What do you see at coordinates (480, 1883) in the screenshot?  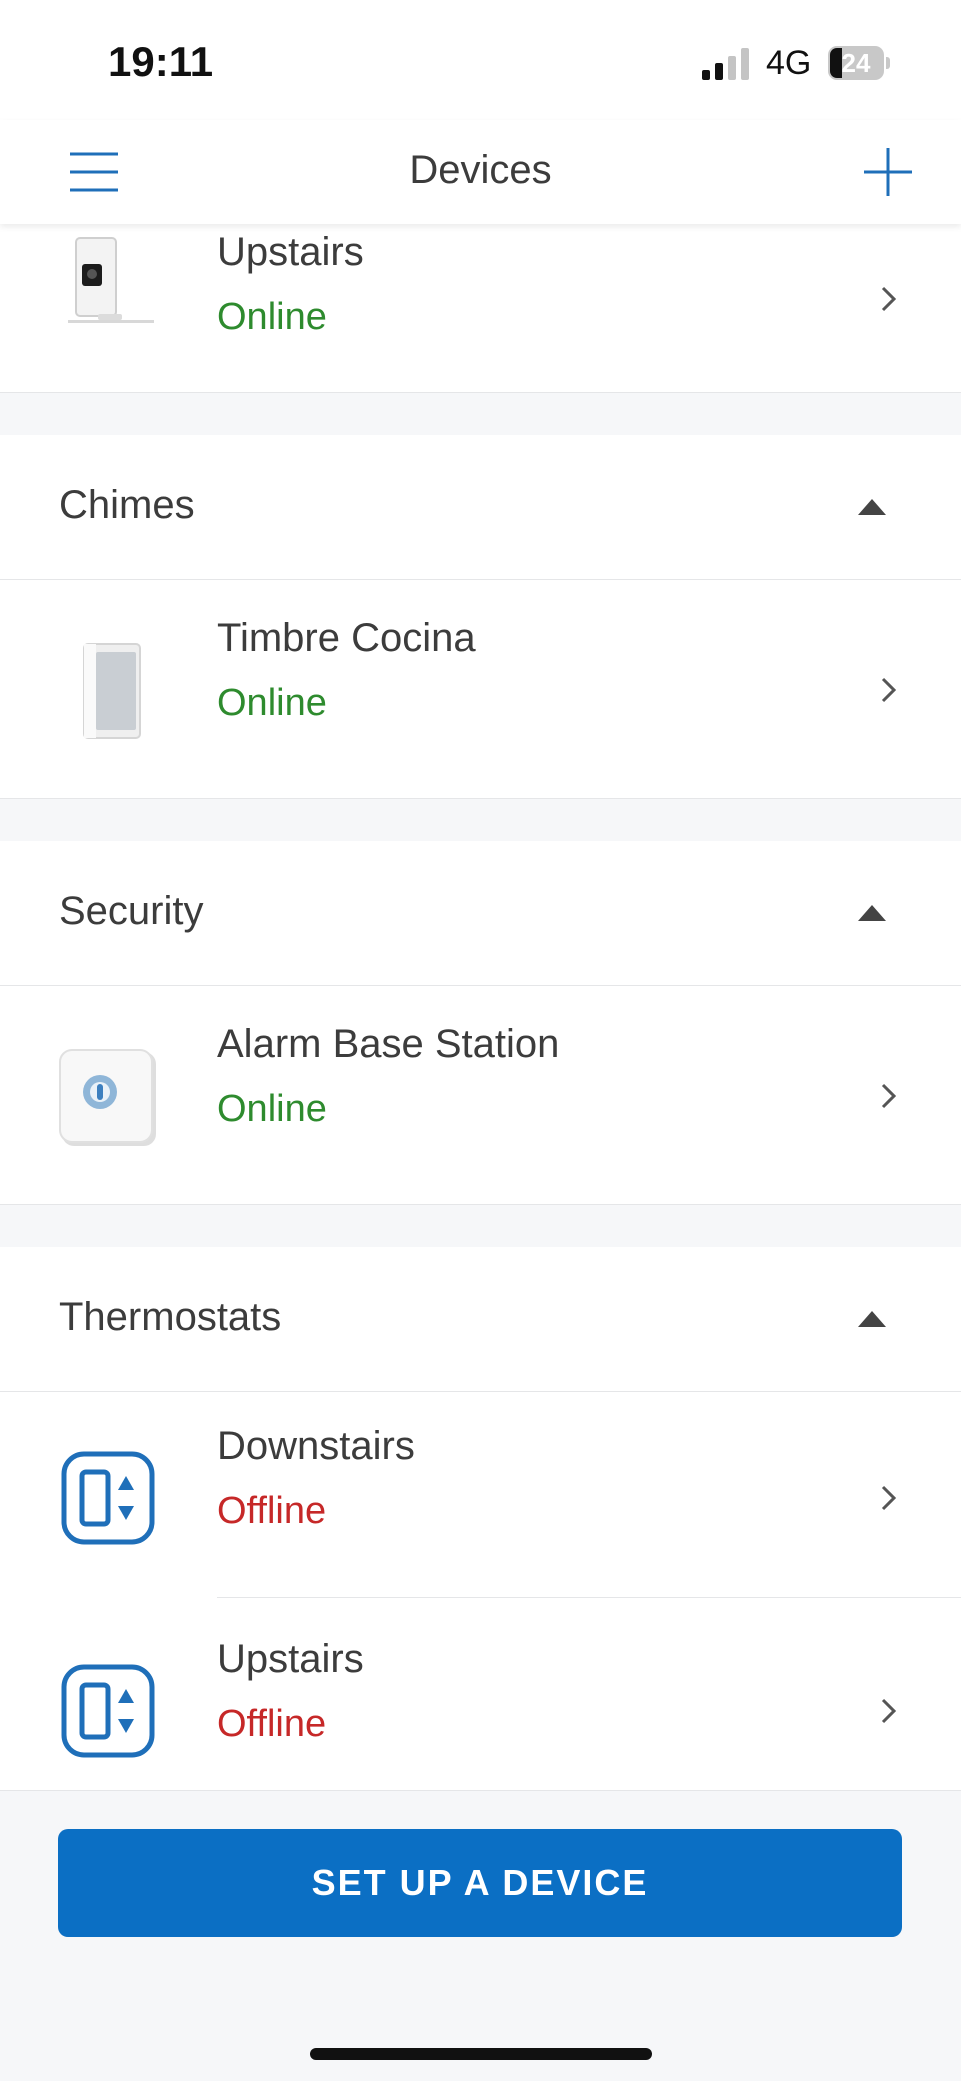 I see `set-up-device-button: SET UP A DEVICE` at bounding box center [480, 1883].